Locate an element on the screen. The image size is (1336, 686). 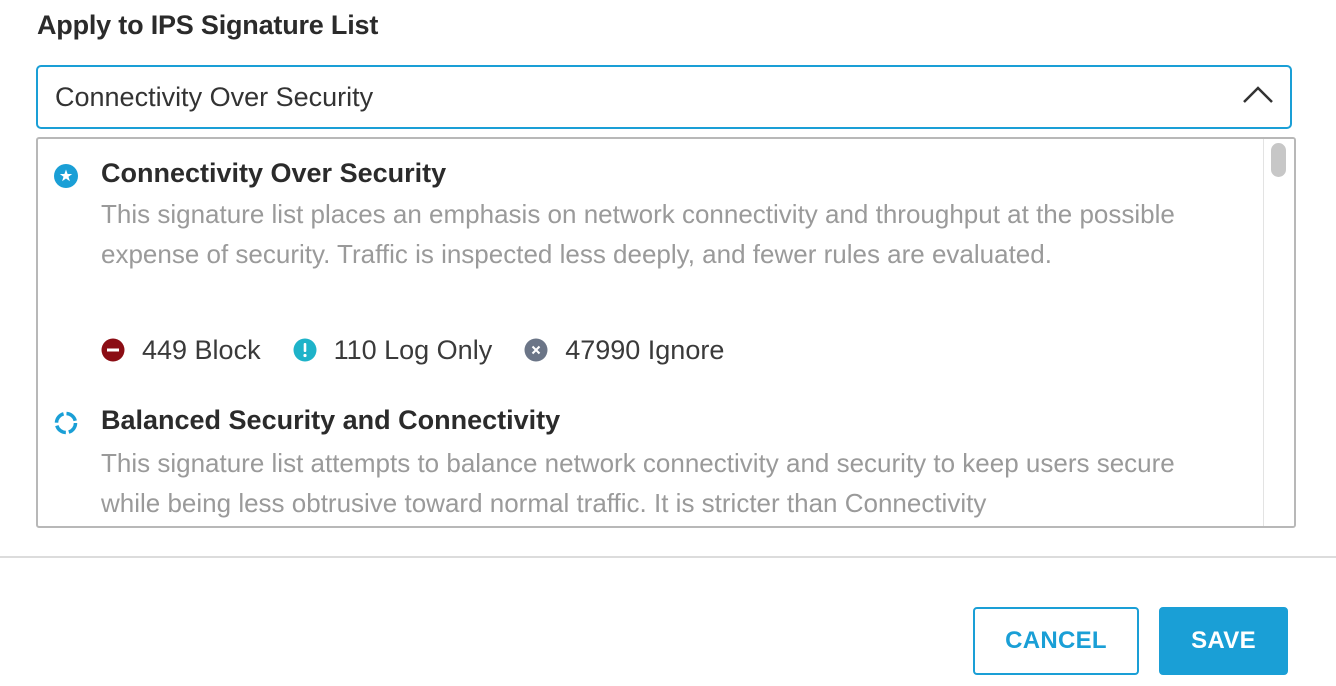
field-label: Apply to IPS Signature List is located at coordinates (208, 25).